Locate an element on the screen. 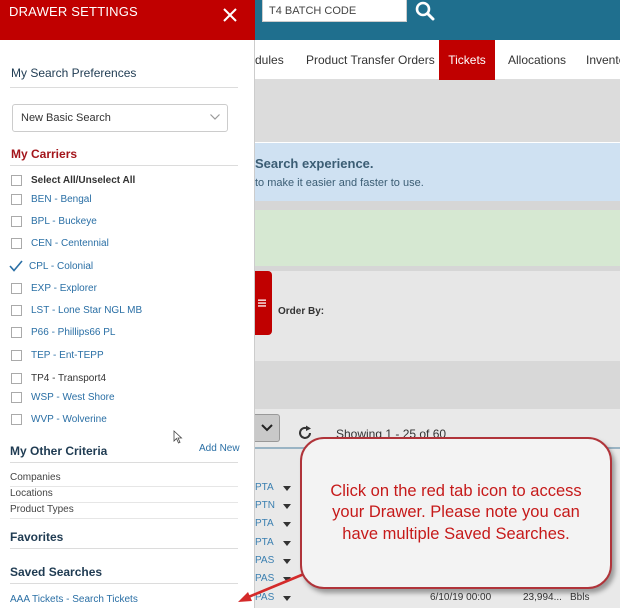 This screenshot has width=620, height=608. tab-tickets: Tickets is located at coordinates (467, 60).